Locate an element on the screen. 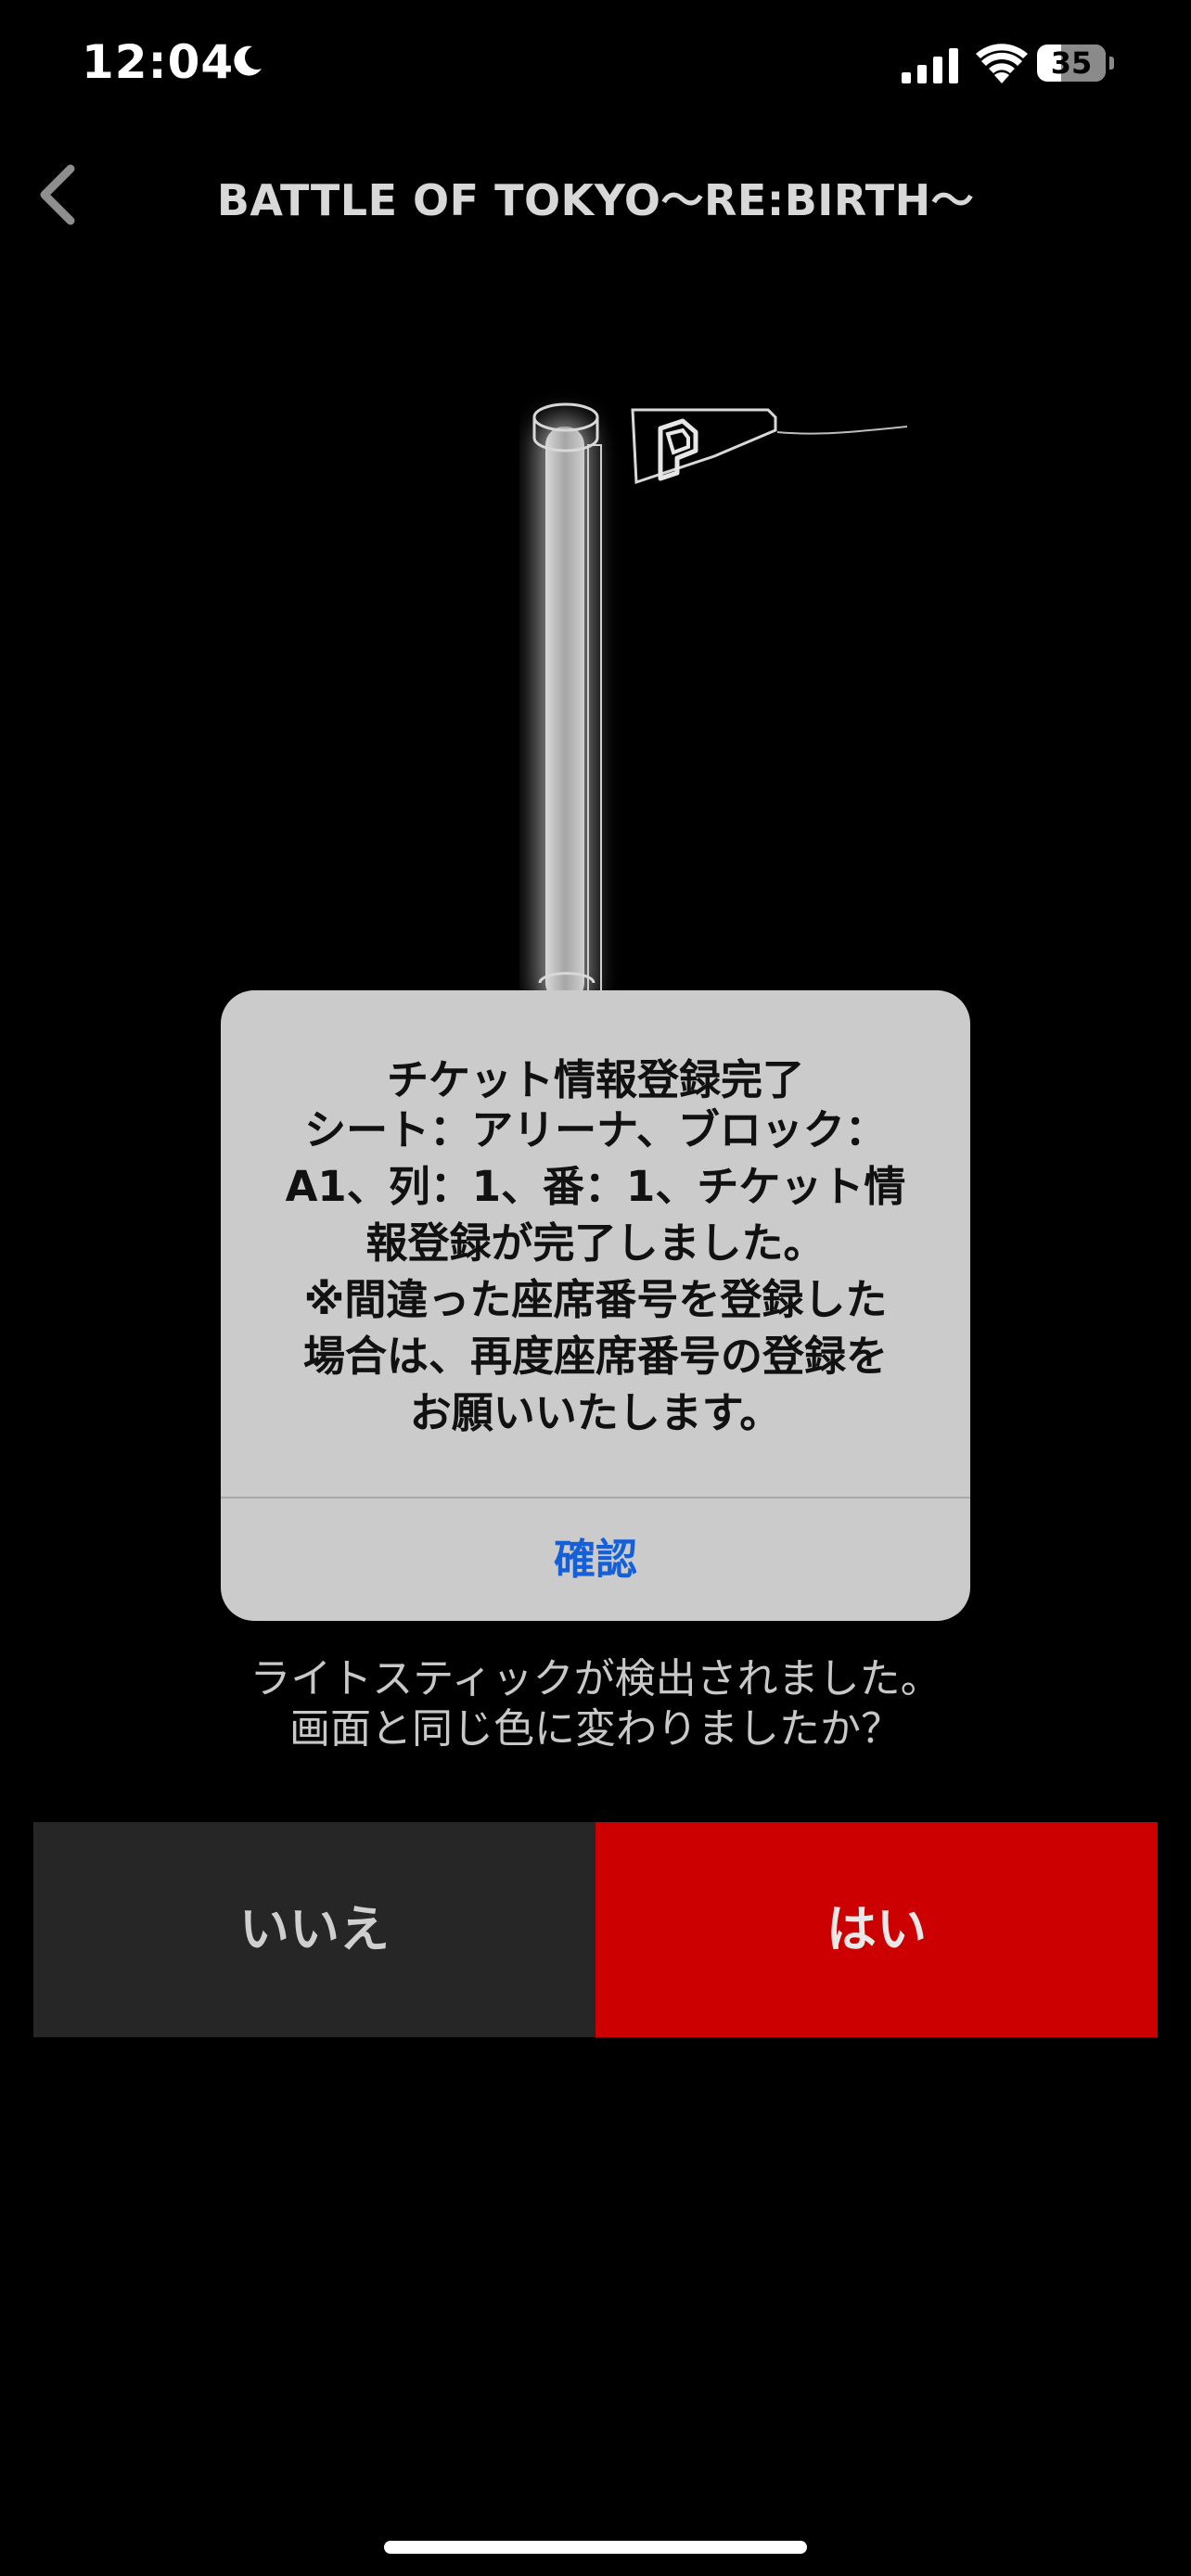  detection-question: ライトスティックが検出されました。 画面と同じ色に変わりましたか？ is located at coordinates (595, 1704).